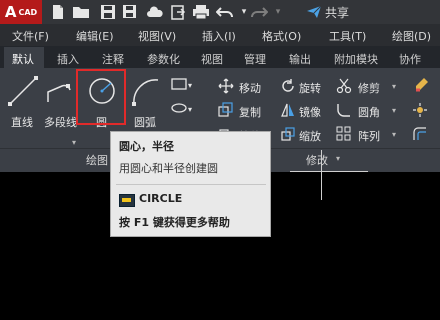 Image resolution: width=440 pixels, height=320 pixels. I want to click on open-web-icon, so click(178, 12).